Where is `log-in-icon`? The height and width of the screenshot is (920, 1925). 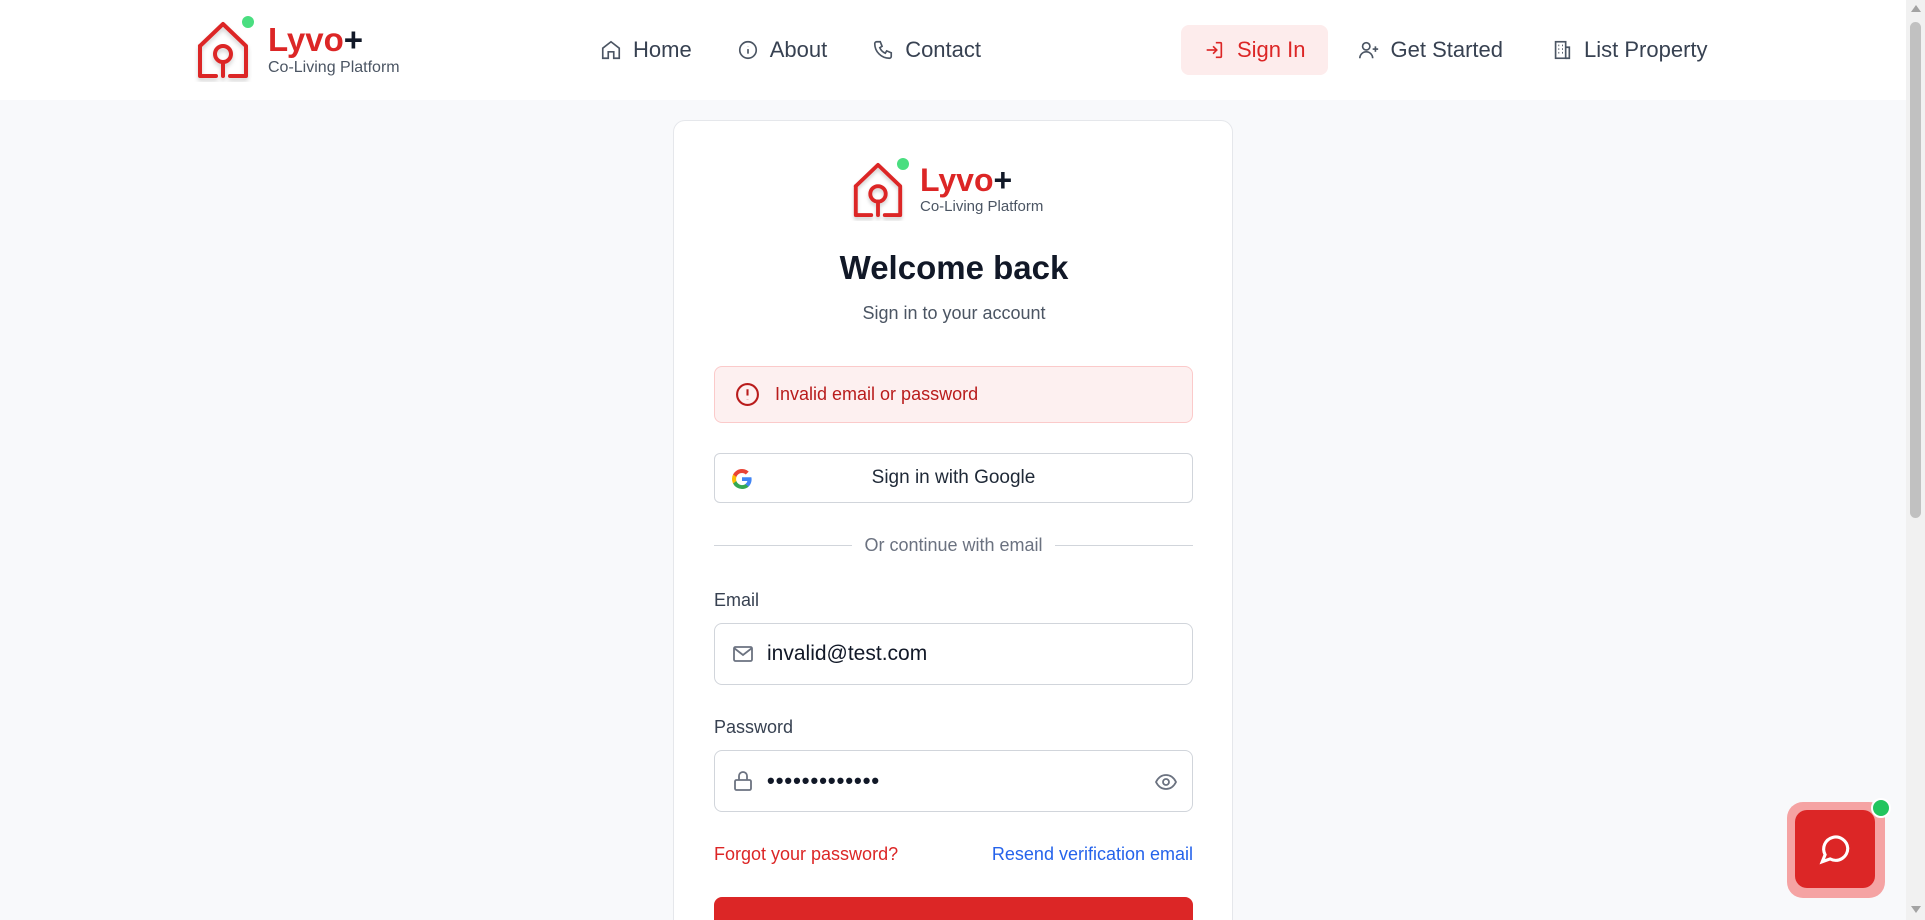 log-in-icon is located at coordinates (1214, 50).